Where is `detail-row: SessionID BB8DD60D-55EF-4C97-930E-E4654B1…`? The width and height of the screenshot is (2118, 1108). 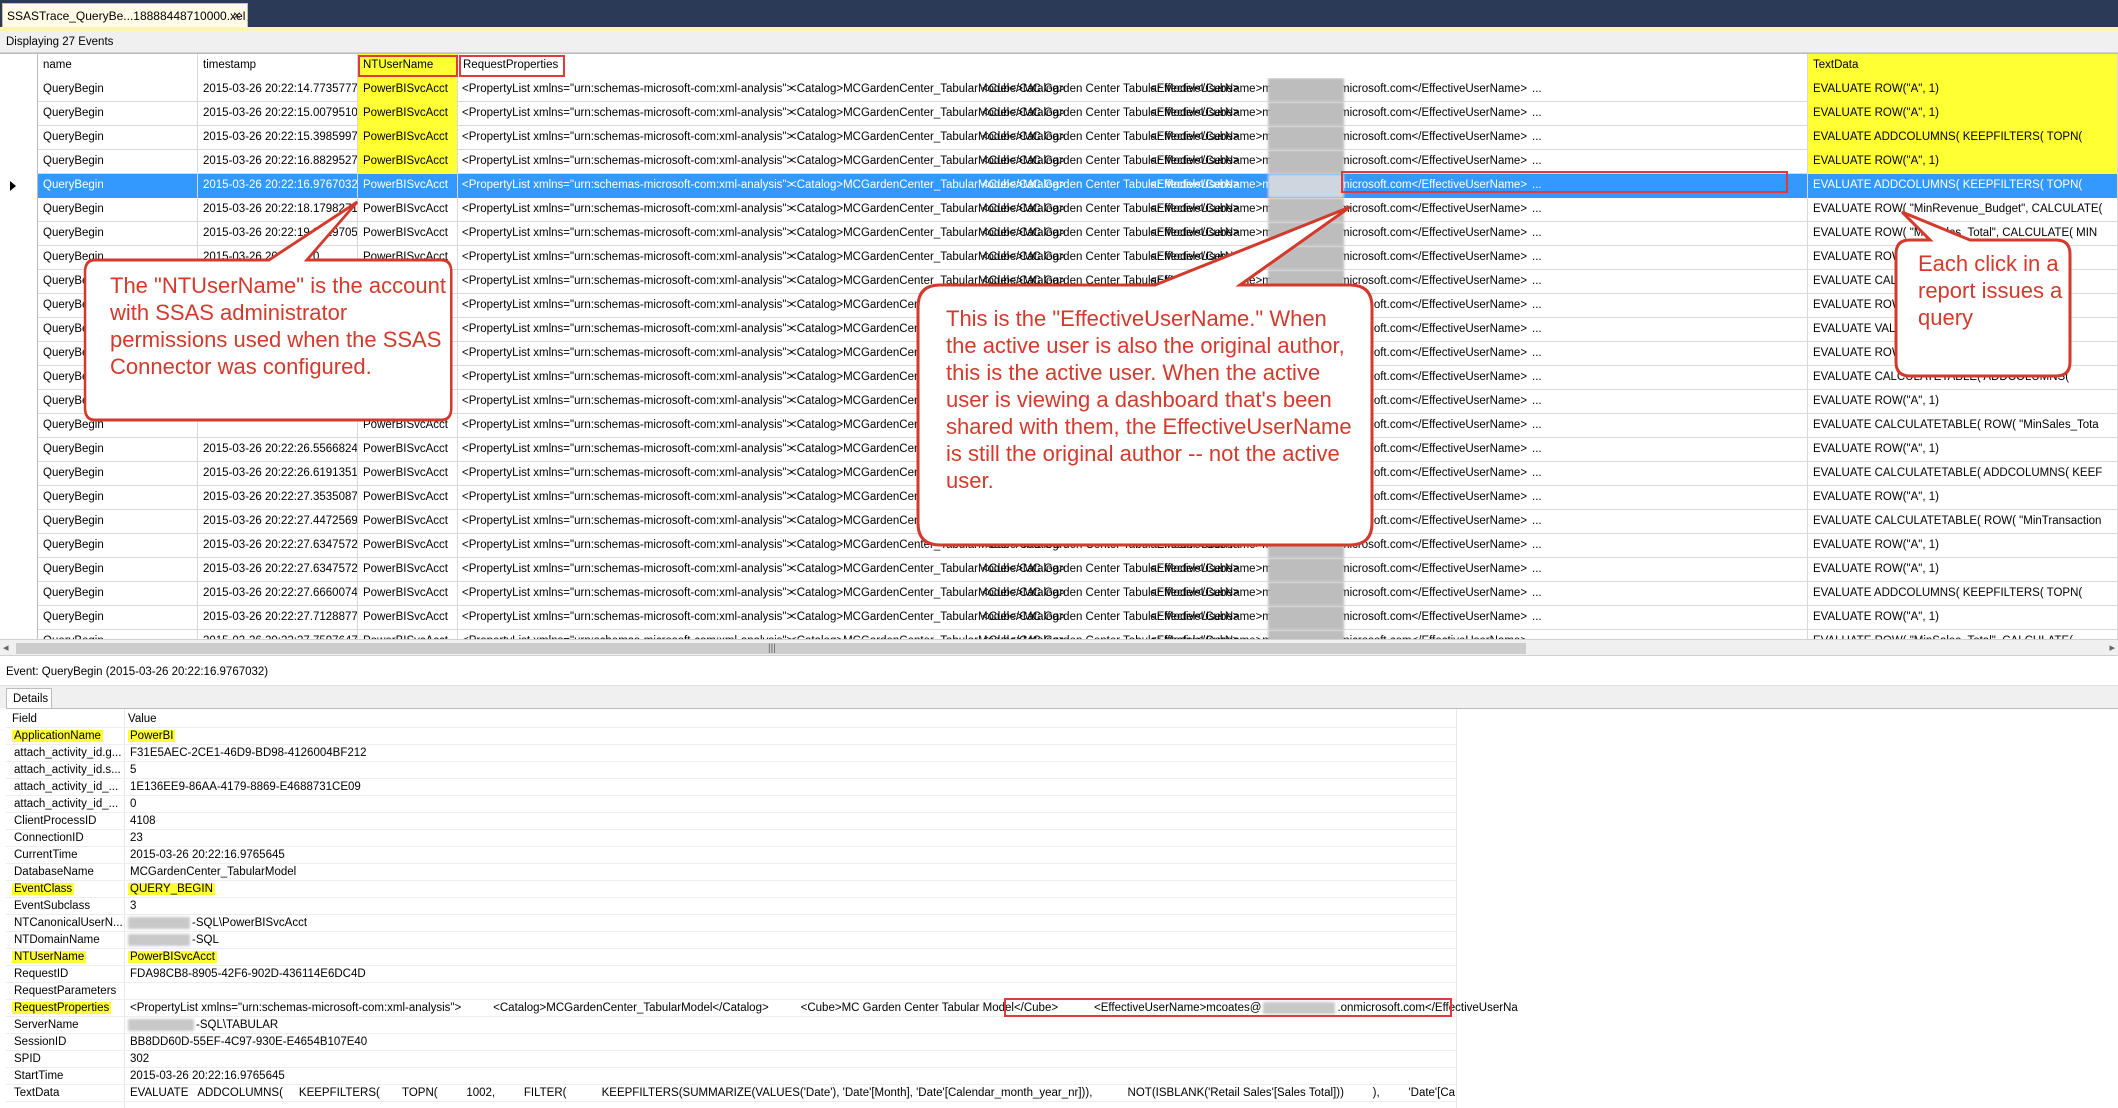
detail-row: SessionID BB8DD60D-55EF-4C97-930E-E4654B1… is located at coordinates (731, 1042).